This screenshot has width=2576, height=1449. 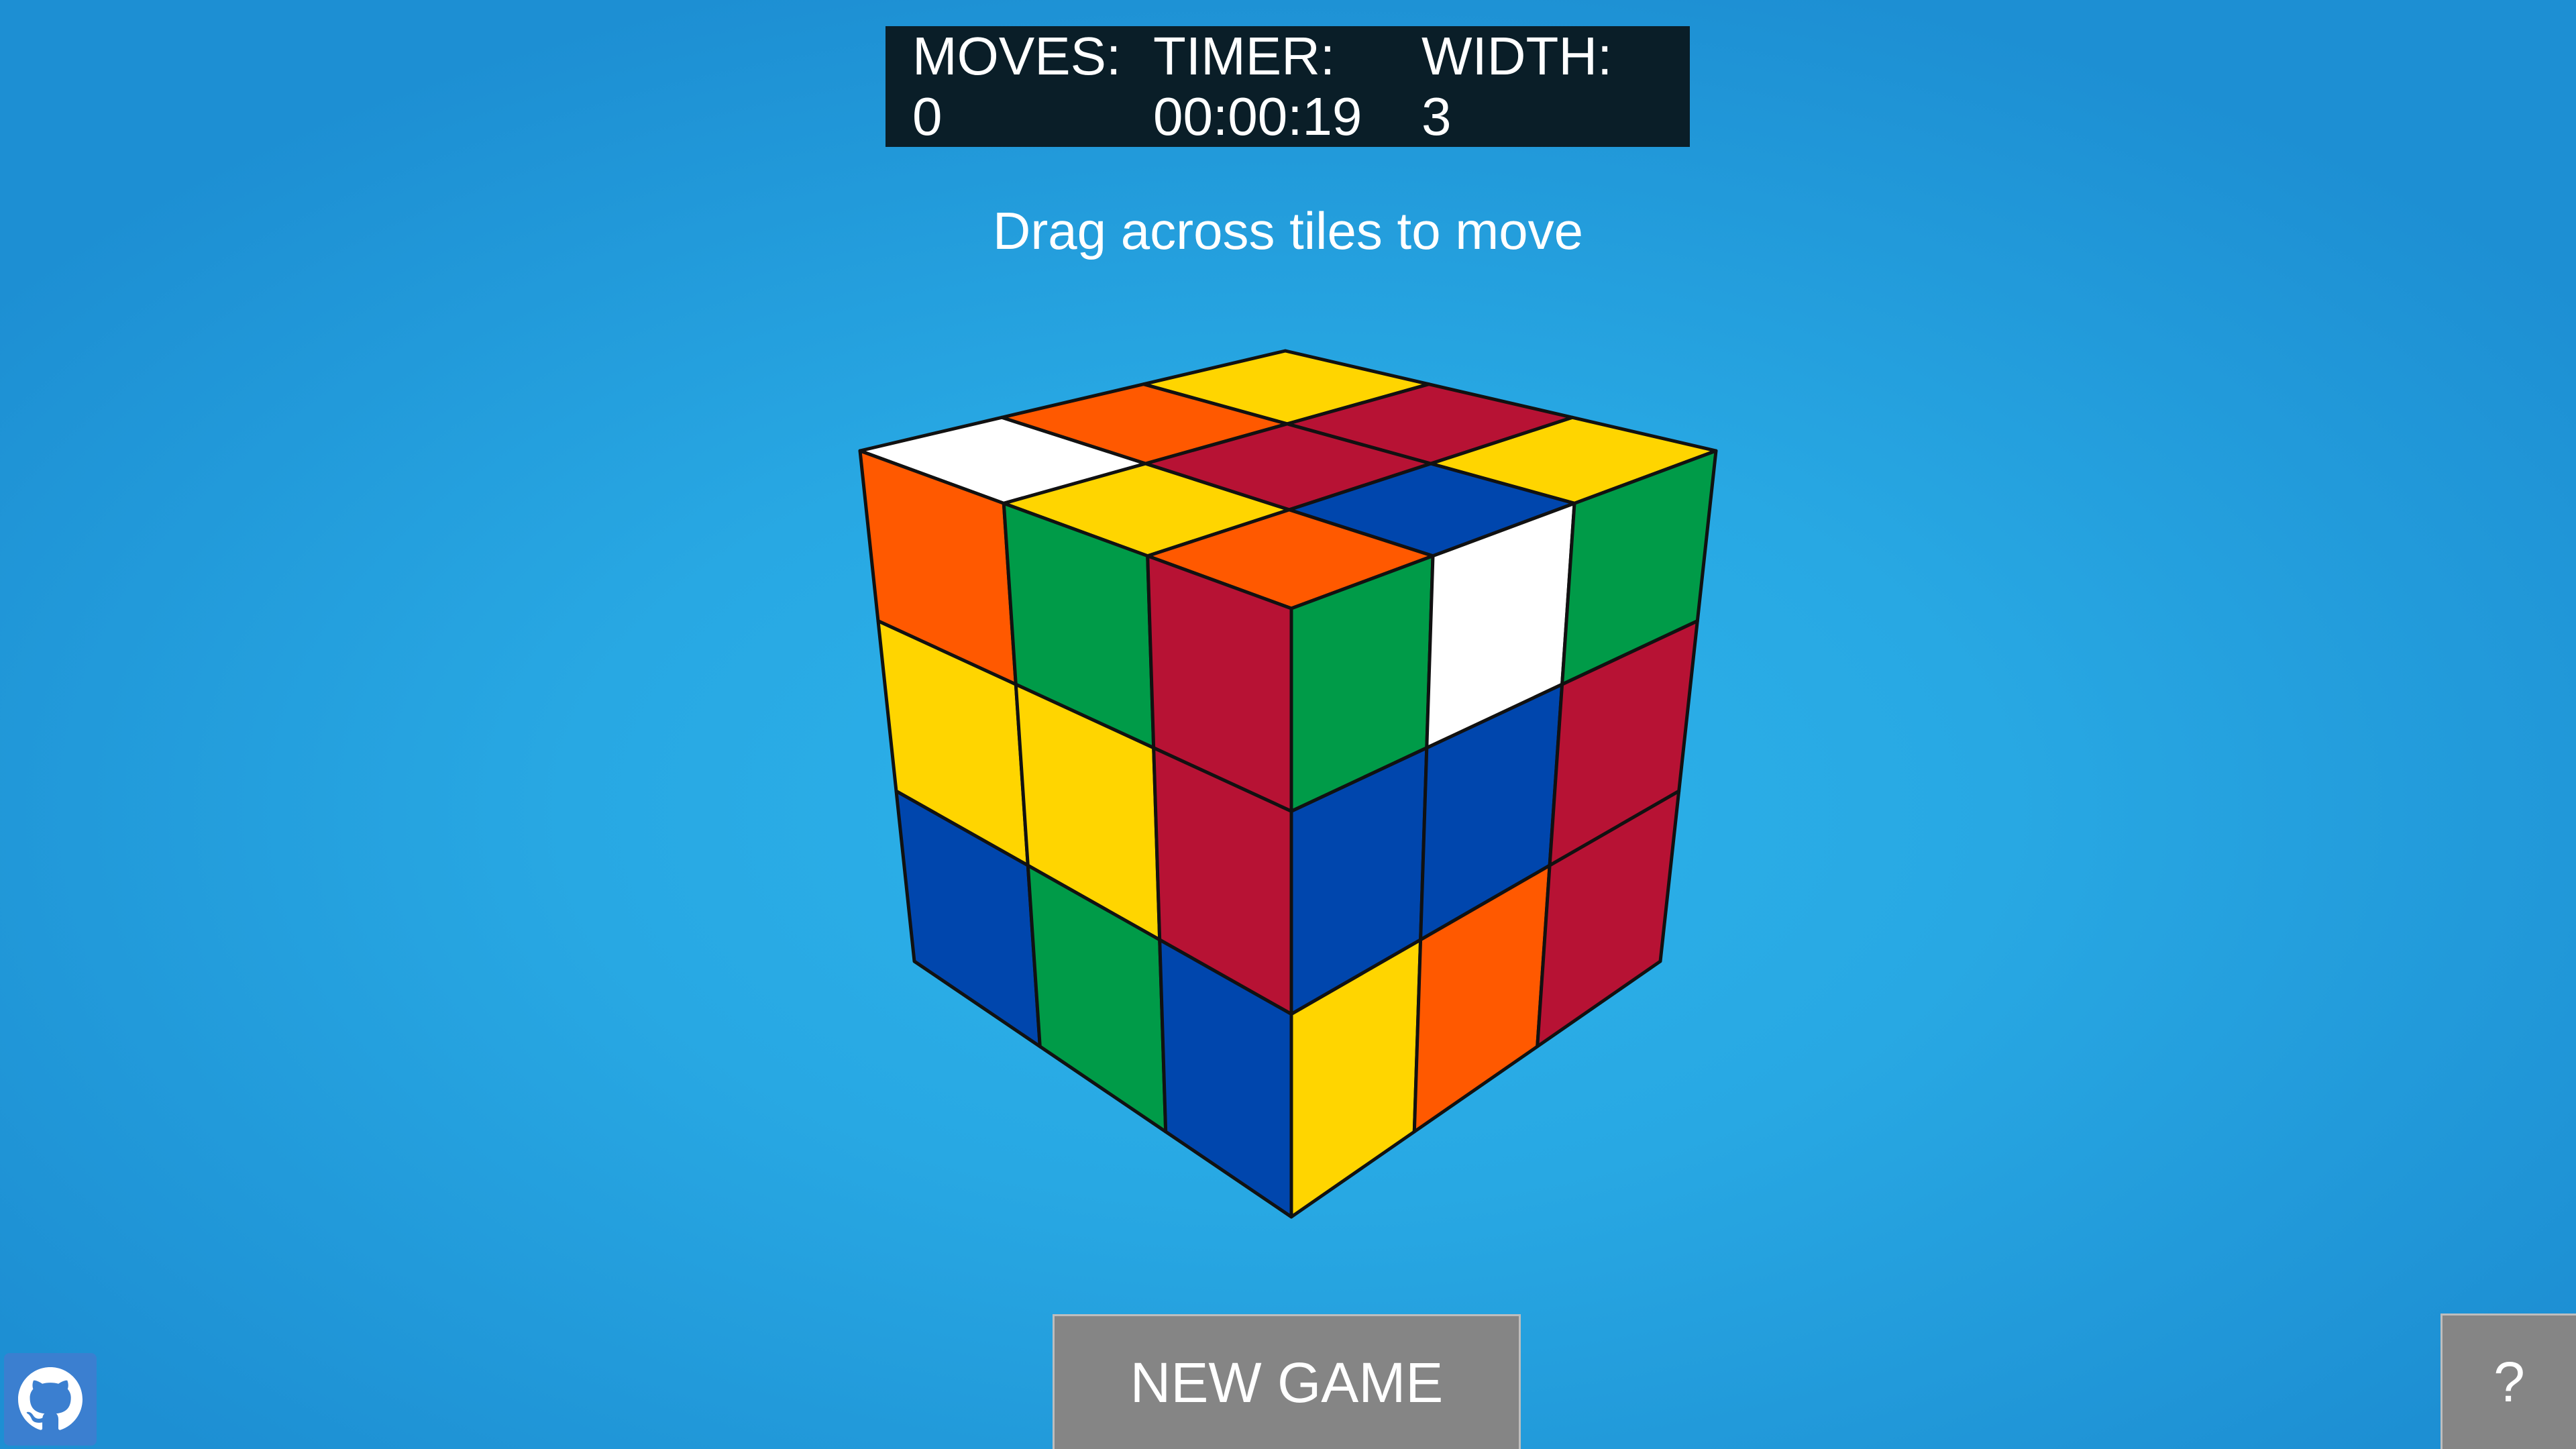 I want to click on new-game-button: NEW GAME, so click(x=1287, y=1381).